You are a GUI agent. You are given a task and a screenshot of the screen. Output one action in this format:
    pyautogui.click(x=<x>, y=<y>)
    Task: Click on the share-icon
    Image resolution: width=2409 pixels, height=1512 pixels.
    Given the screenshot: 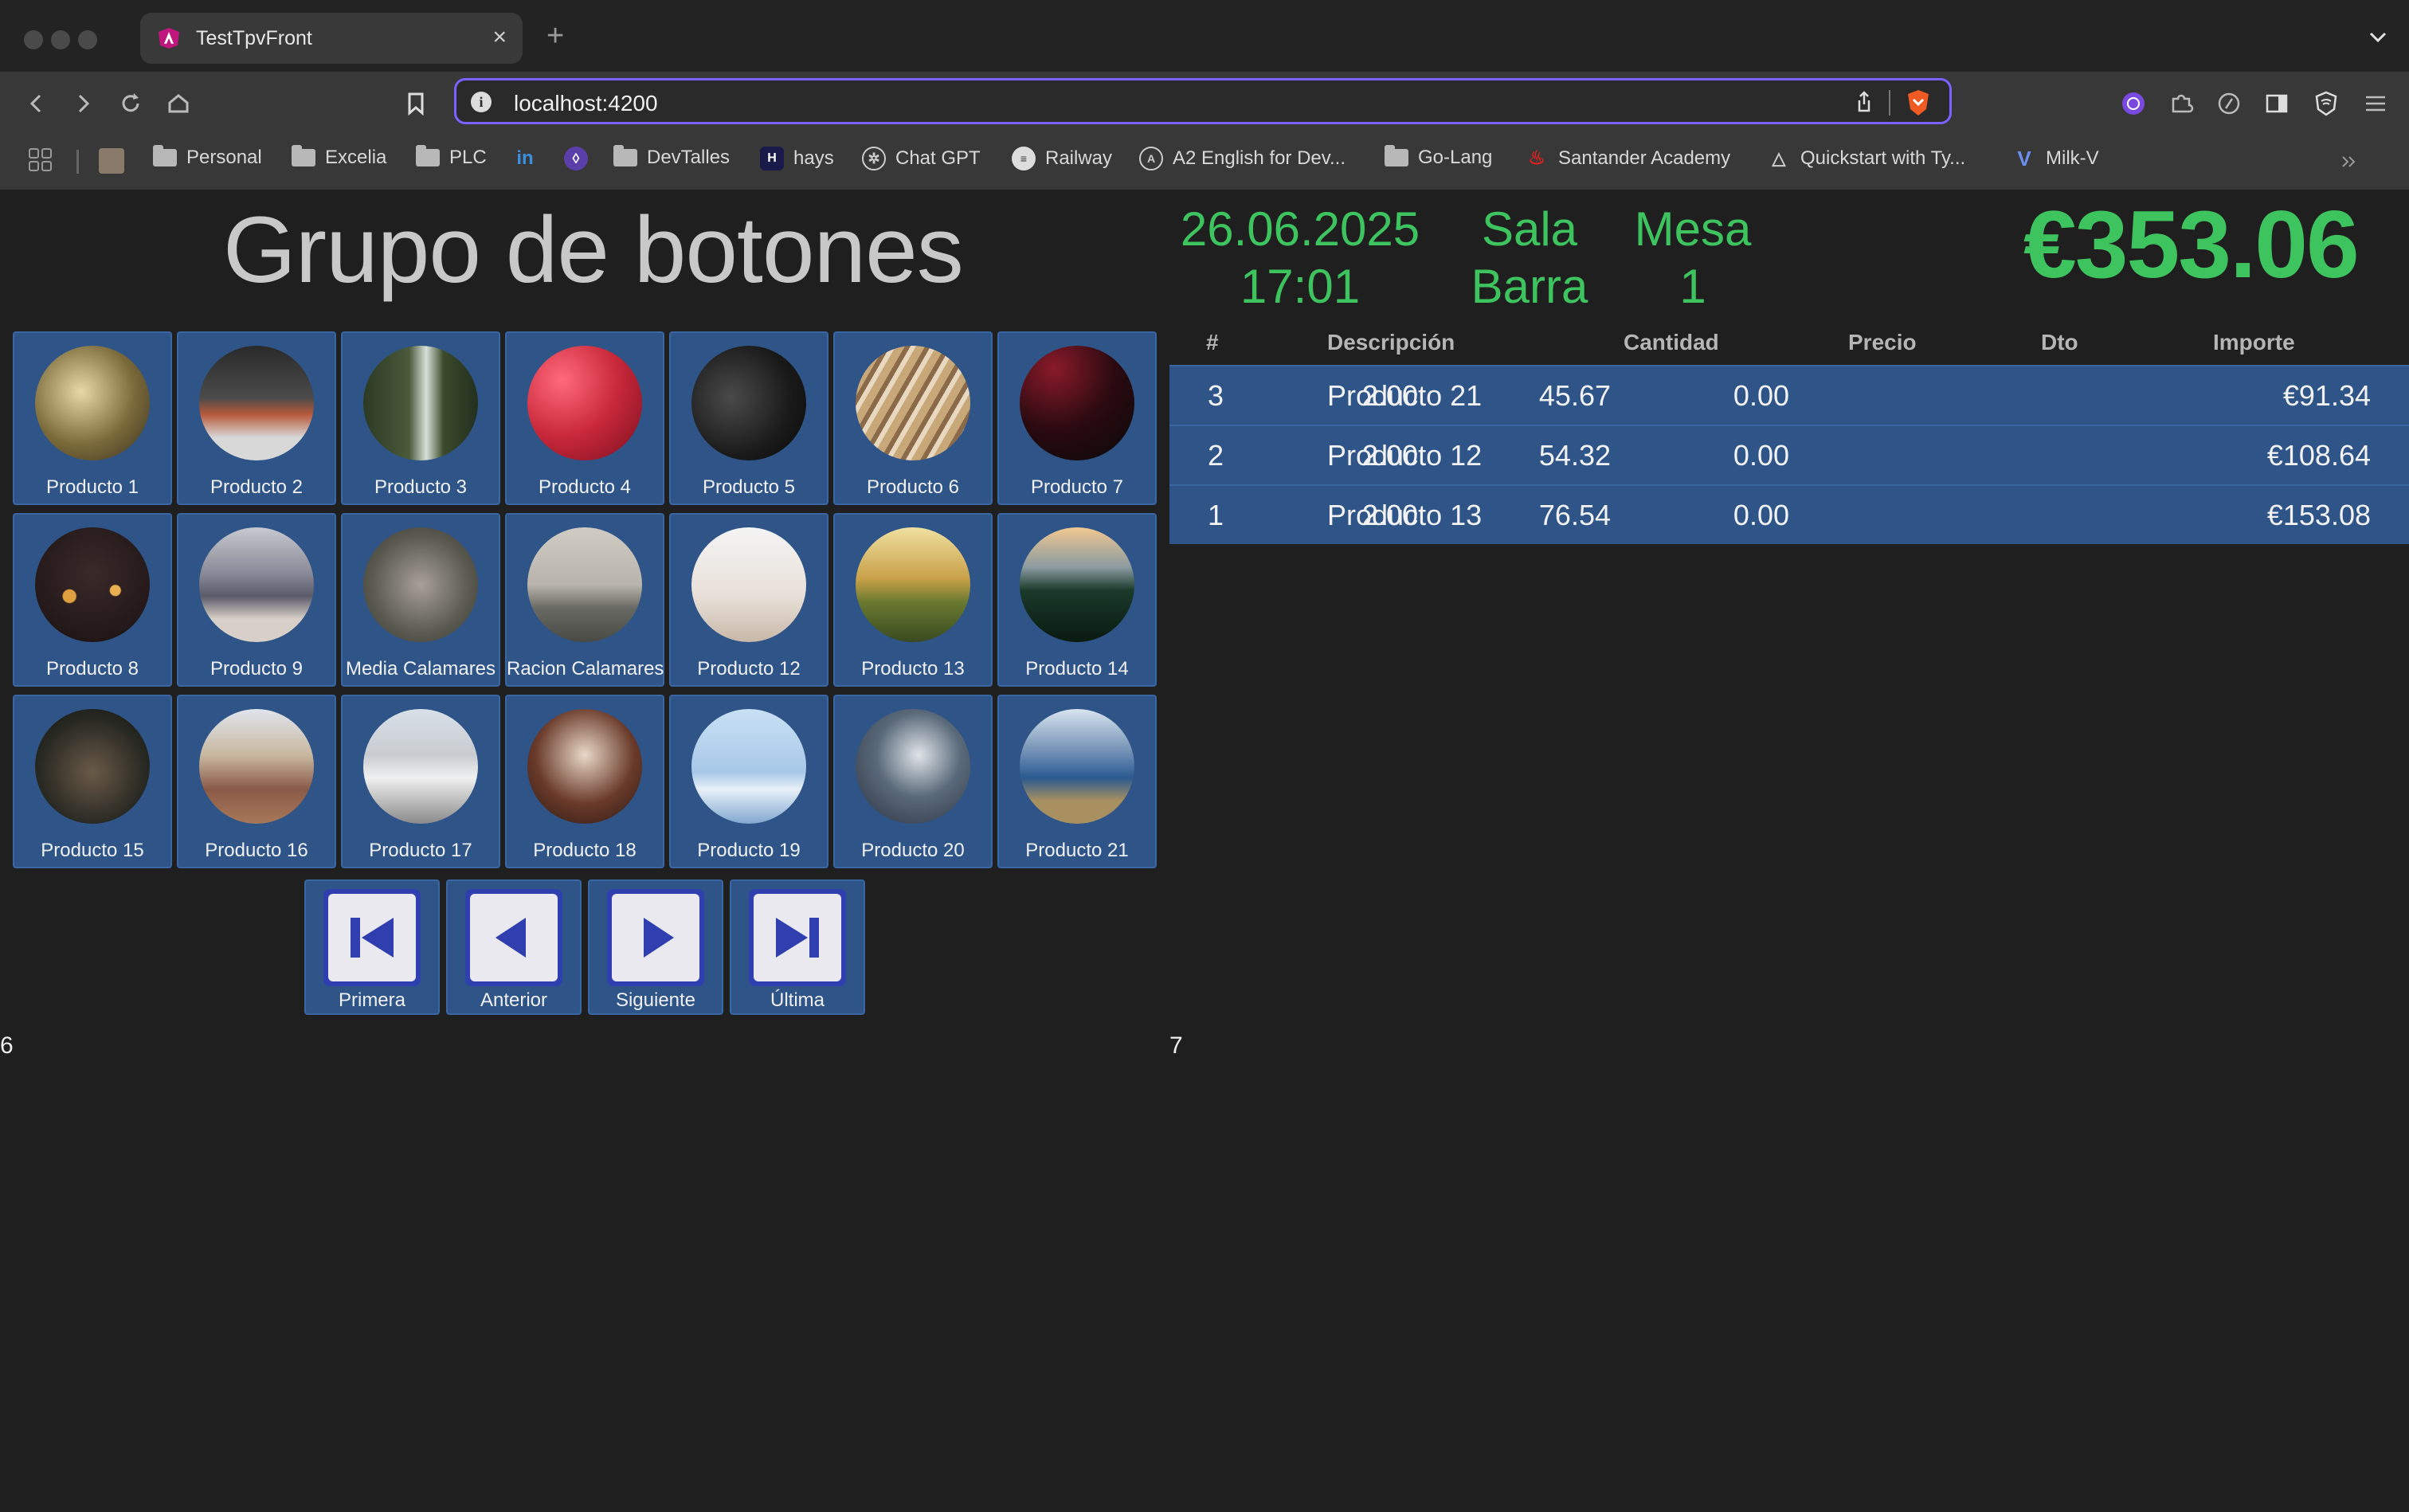 What is the action you would take?
    pyautogui.click(x=1864, y=102)
    